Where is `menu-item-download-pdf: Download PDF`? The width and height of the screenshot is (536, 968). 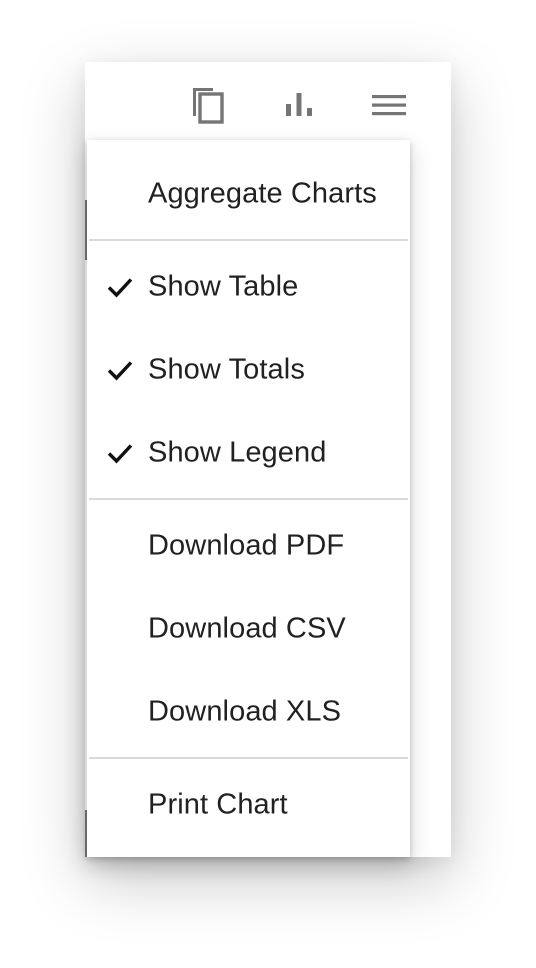 menu-item-download-pdf: Download PDF is located at coordinates (248, 546).